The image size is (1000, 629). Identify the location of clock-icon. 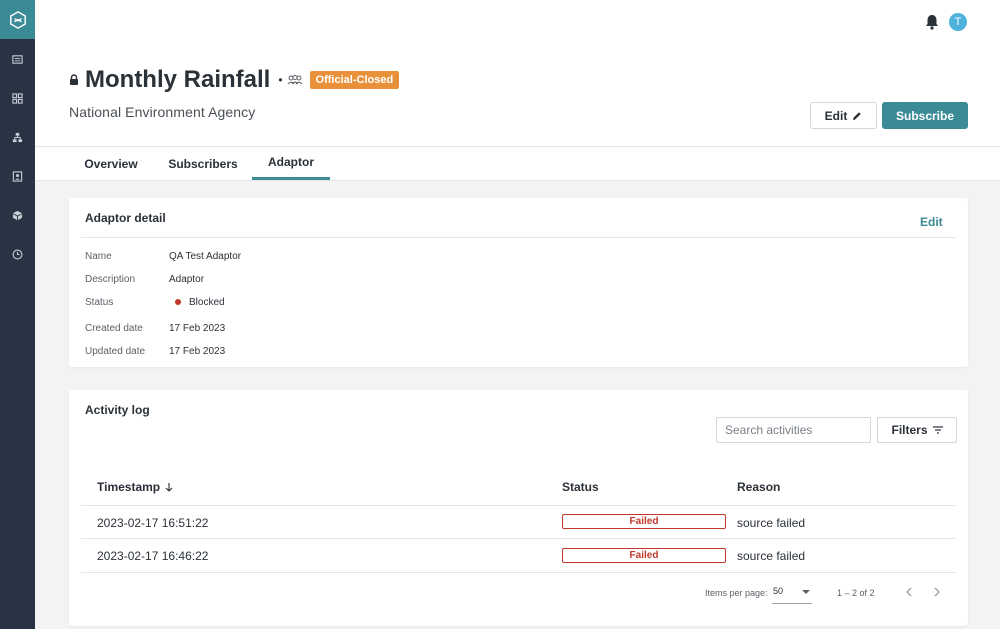
(17, 254).